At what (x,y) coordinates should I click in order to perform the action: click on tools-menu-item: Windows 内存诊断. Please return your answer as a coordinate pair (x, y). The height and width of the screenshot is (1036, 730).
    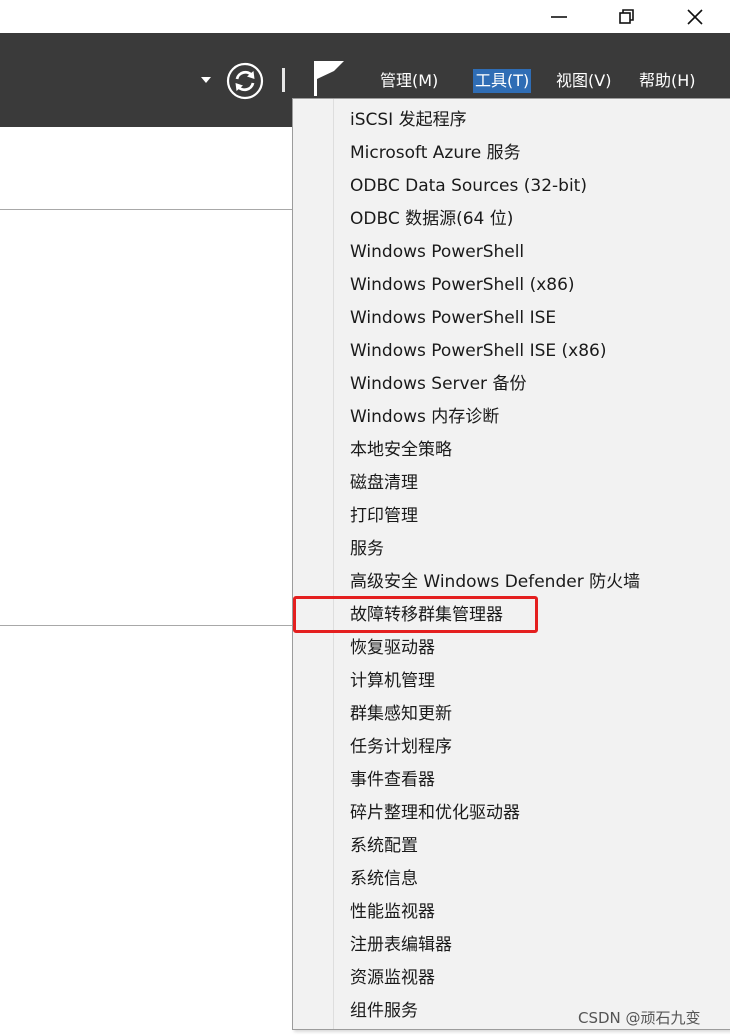
    Looking at the image, I should click on (424, 417).